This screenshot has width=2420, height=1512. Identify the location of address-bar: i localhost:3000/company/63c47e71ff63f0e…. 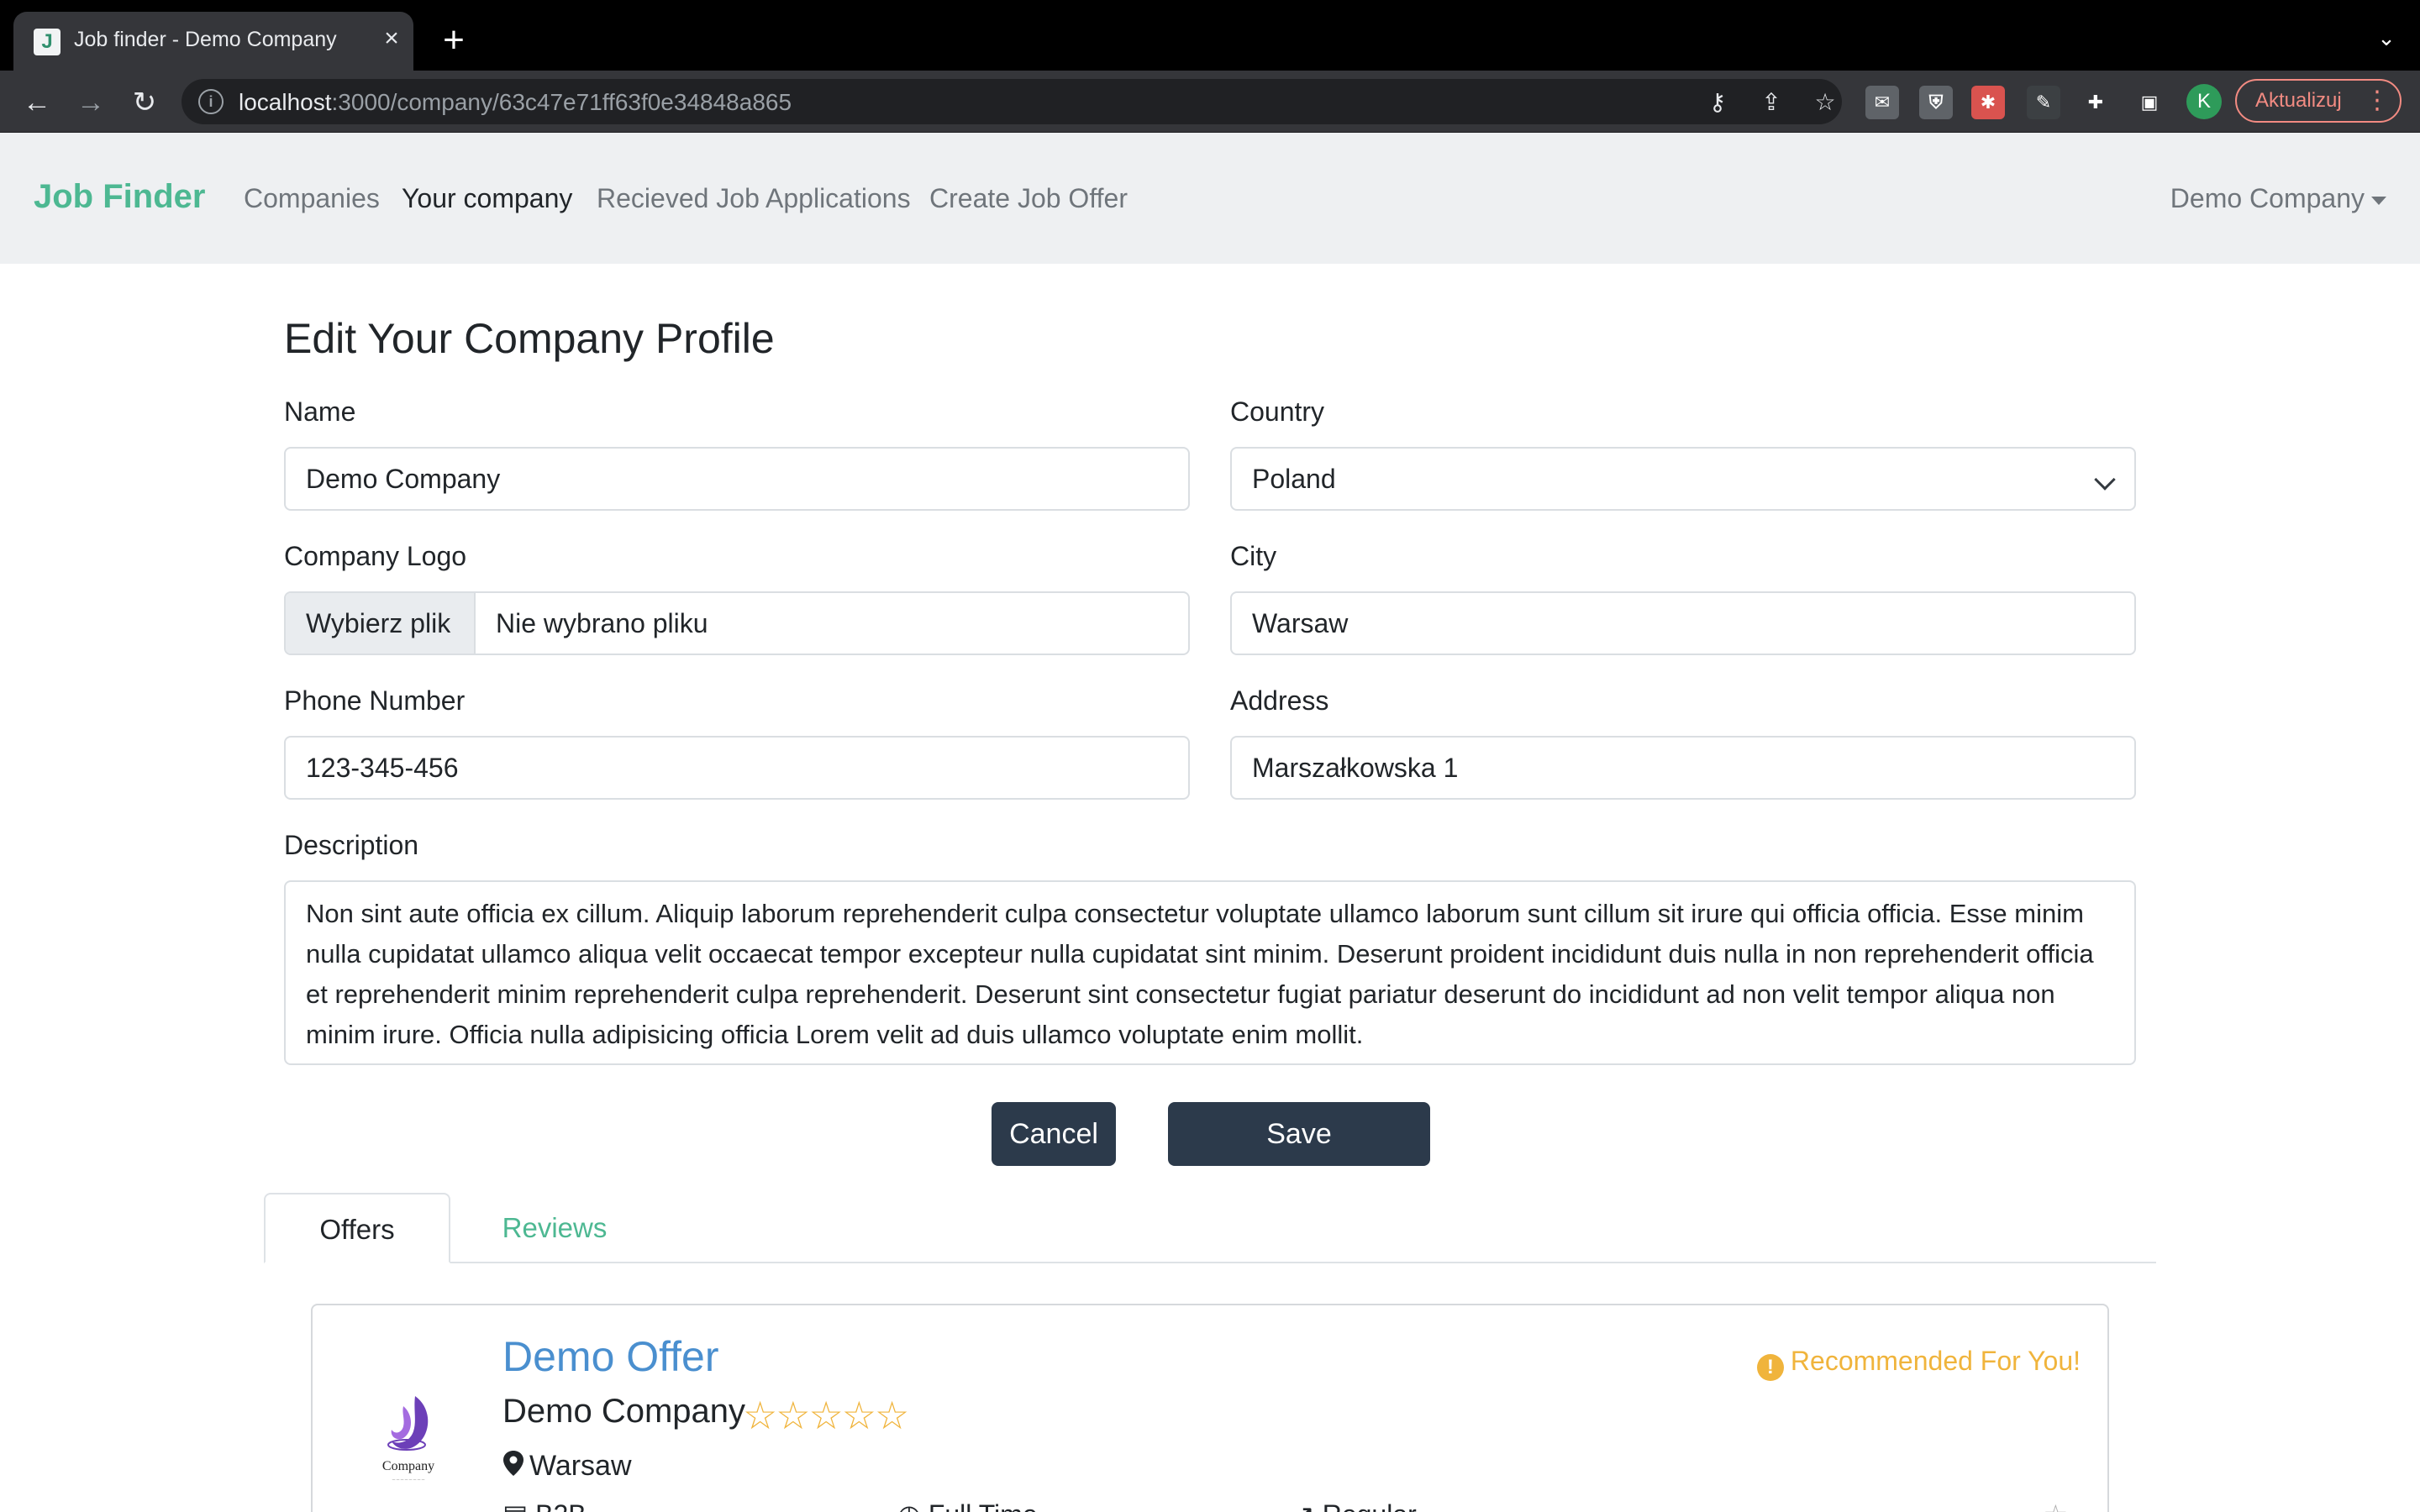
(1012, 101).